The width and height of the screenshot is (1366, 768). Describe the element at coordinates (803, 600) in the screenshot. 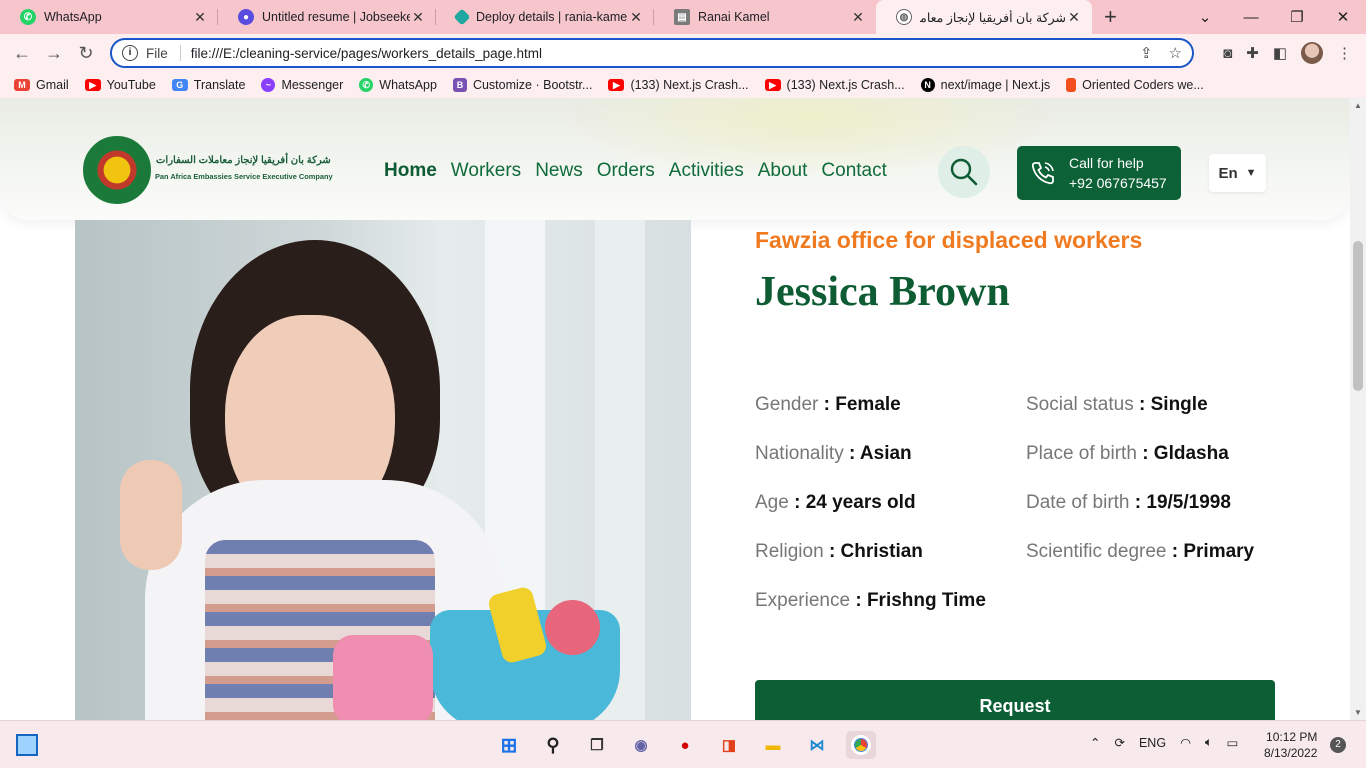

I see `detail-label: Experience` at that location.